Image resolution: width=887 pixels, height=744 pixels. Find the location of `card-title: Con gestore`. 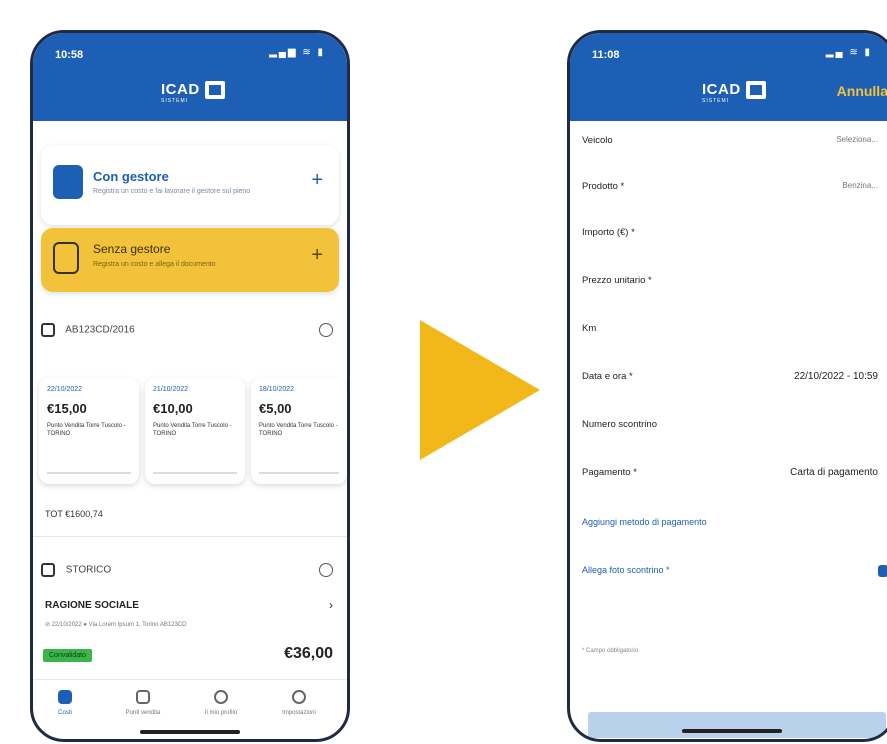

card-title: Con gestore is located at coordinates (131, 176).